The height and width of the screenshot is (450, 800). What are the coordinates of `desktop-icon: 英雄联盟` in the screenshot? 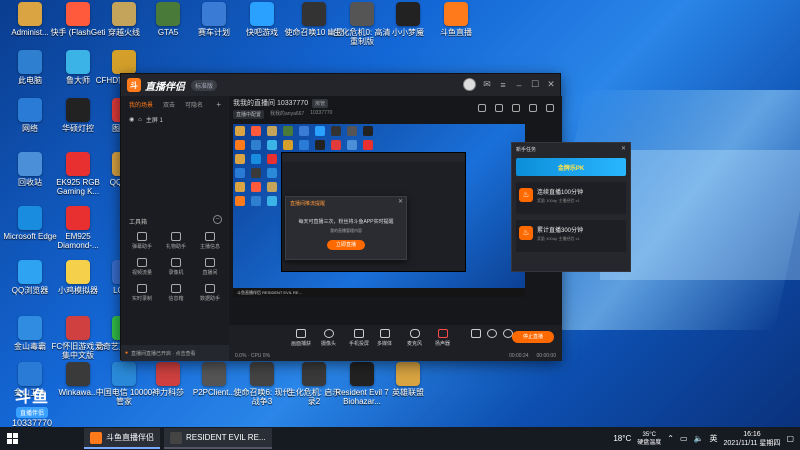 It's located at (408, 385).